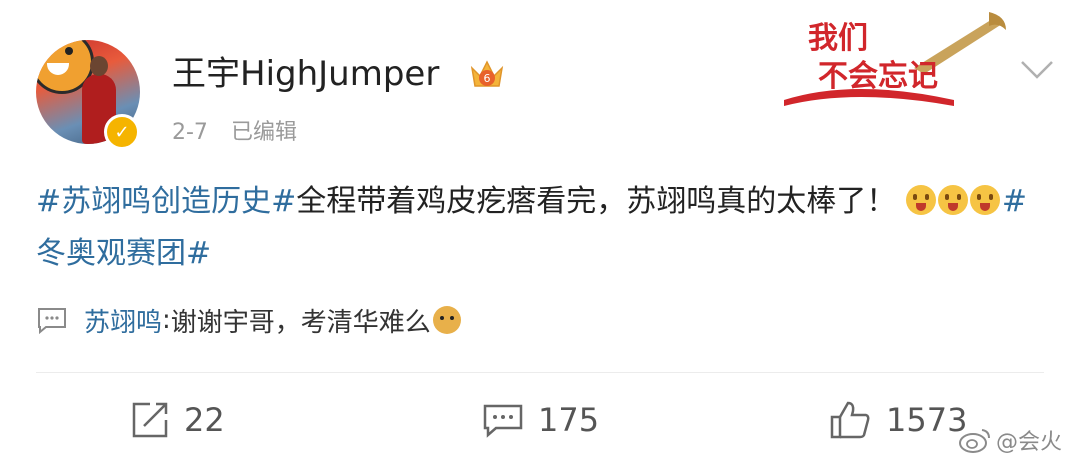  Describe the element at coordinates (927, 420) in the screenshot. I see `like-count: 1573` at that location.